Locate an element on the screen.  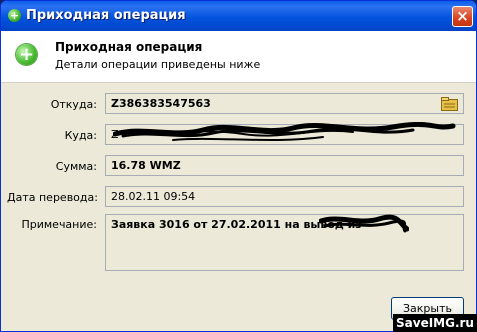
amount-value: 16.78 WMZ is located at coordinates (146, 165).